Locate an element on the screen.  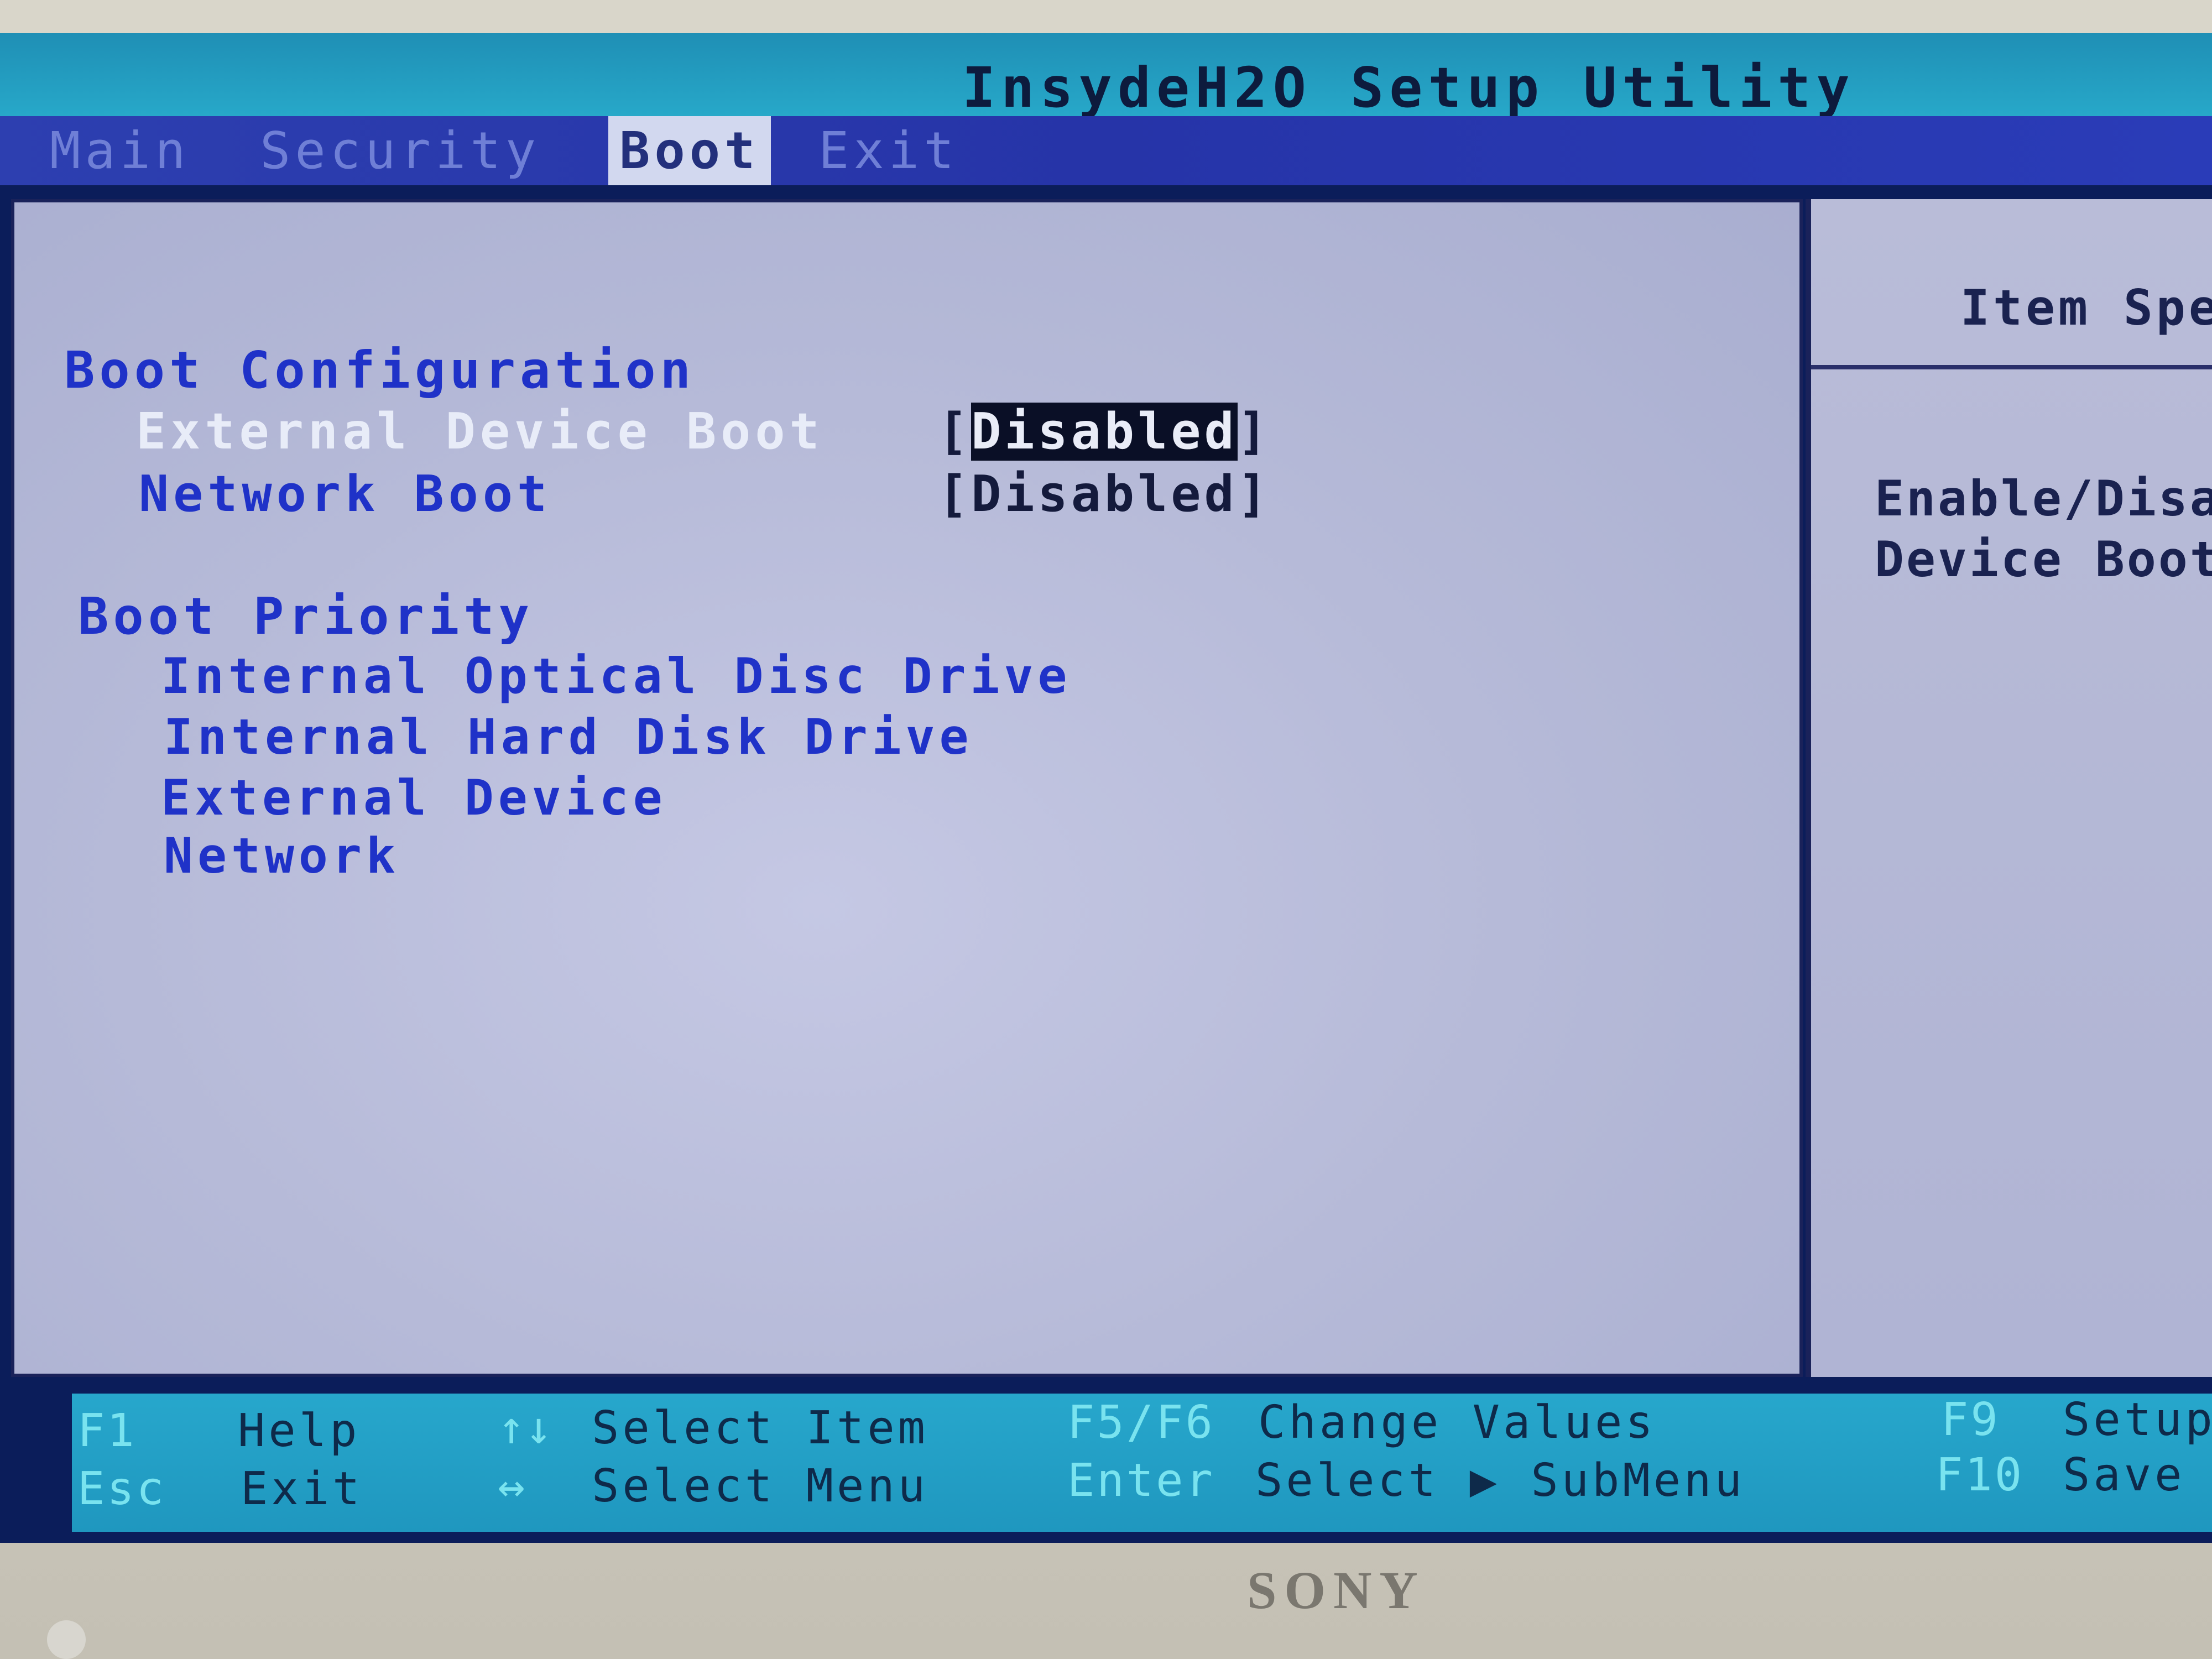
boot-configuration-heading: Boot Configuration is located at coordinates (379, 371).